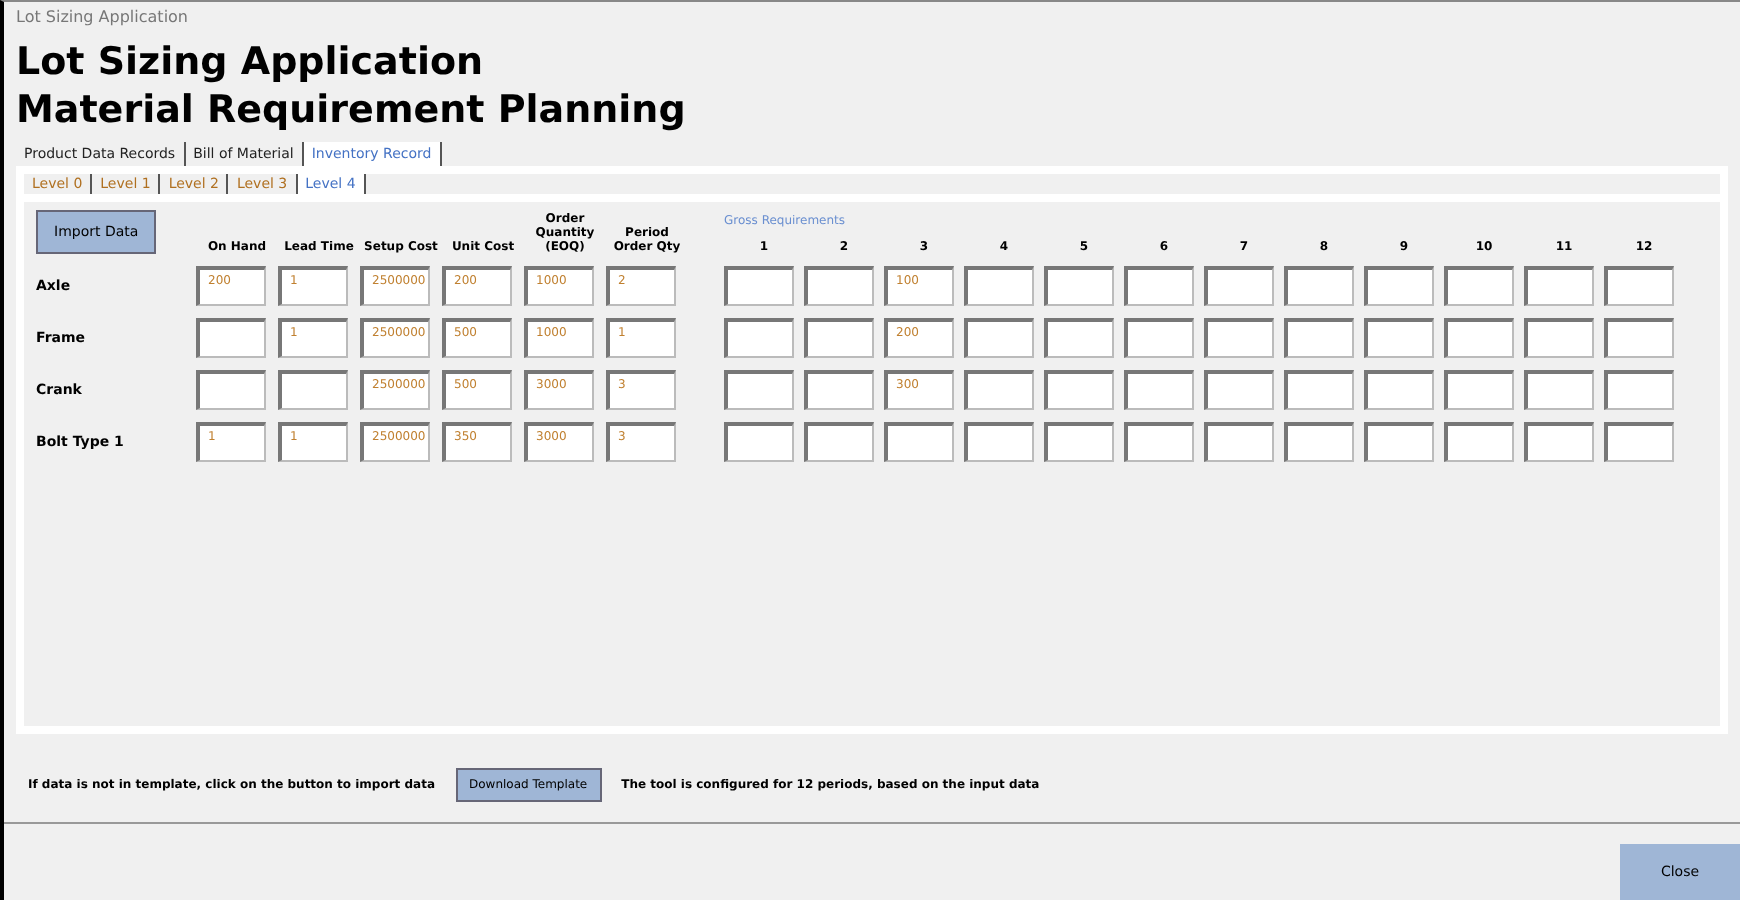  I want to click on window-title: Lot Sizing Application, so click(102, 18).